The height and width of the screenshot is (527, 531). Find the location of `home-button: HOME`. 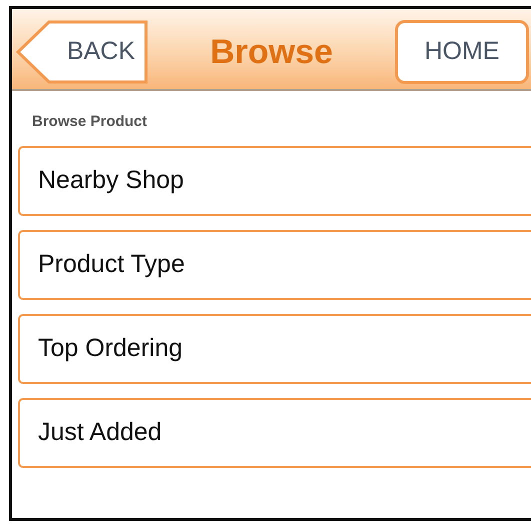

home-button: HOME is located at coordinates (461, 52).